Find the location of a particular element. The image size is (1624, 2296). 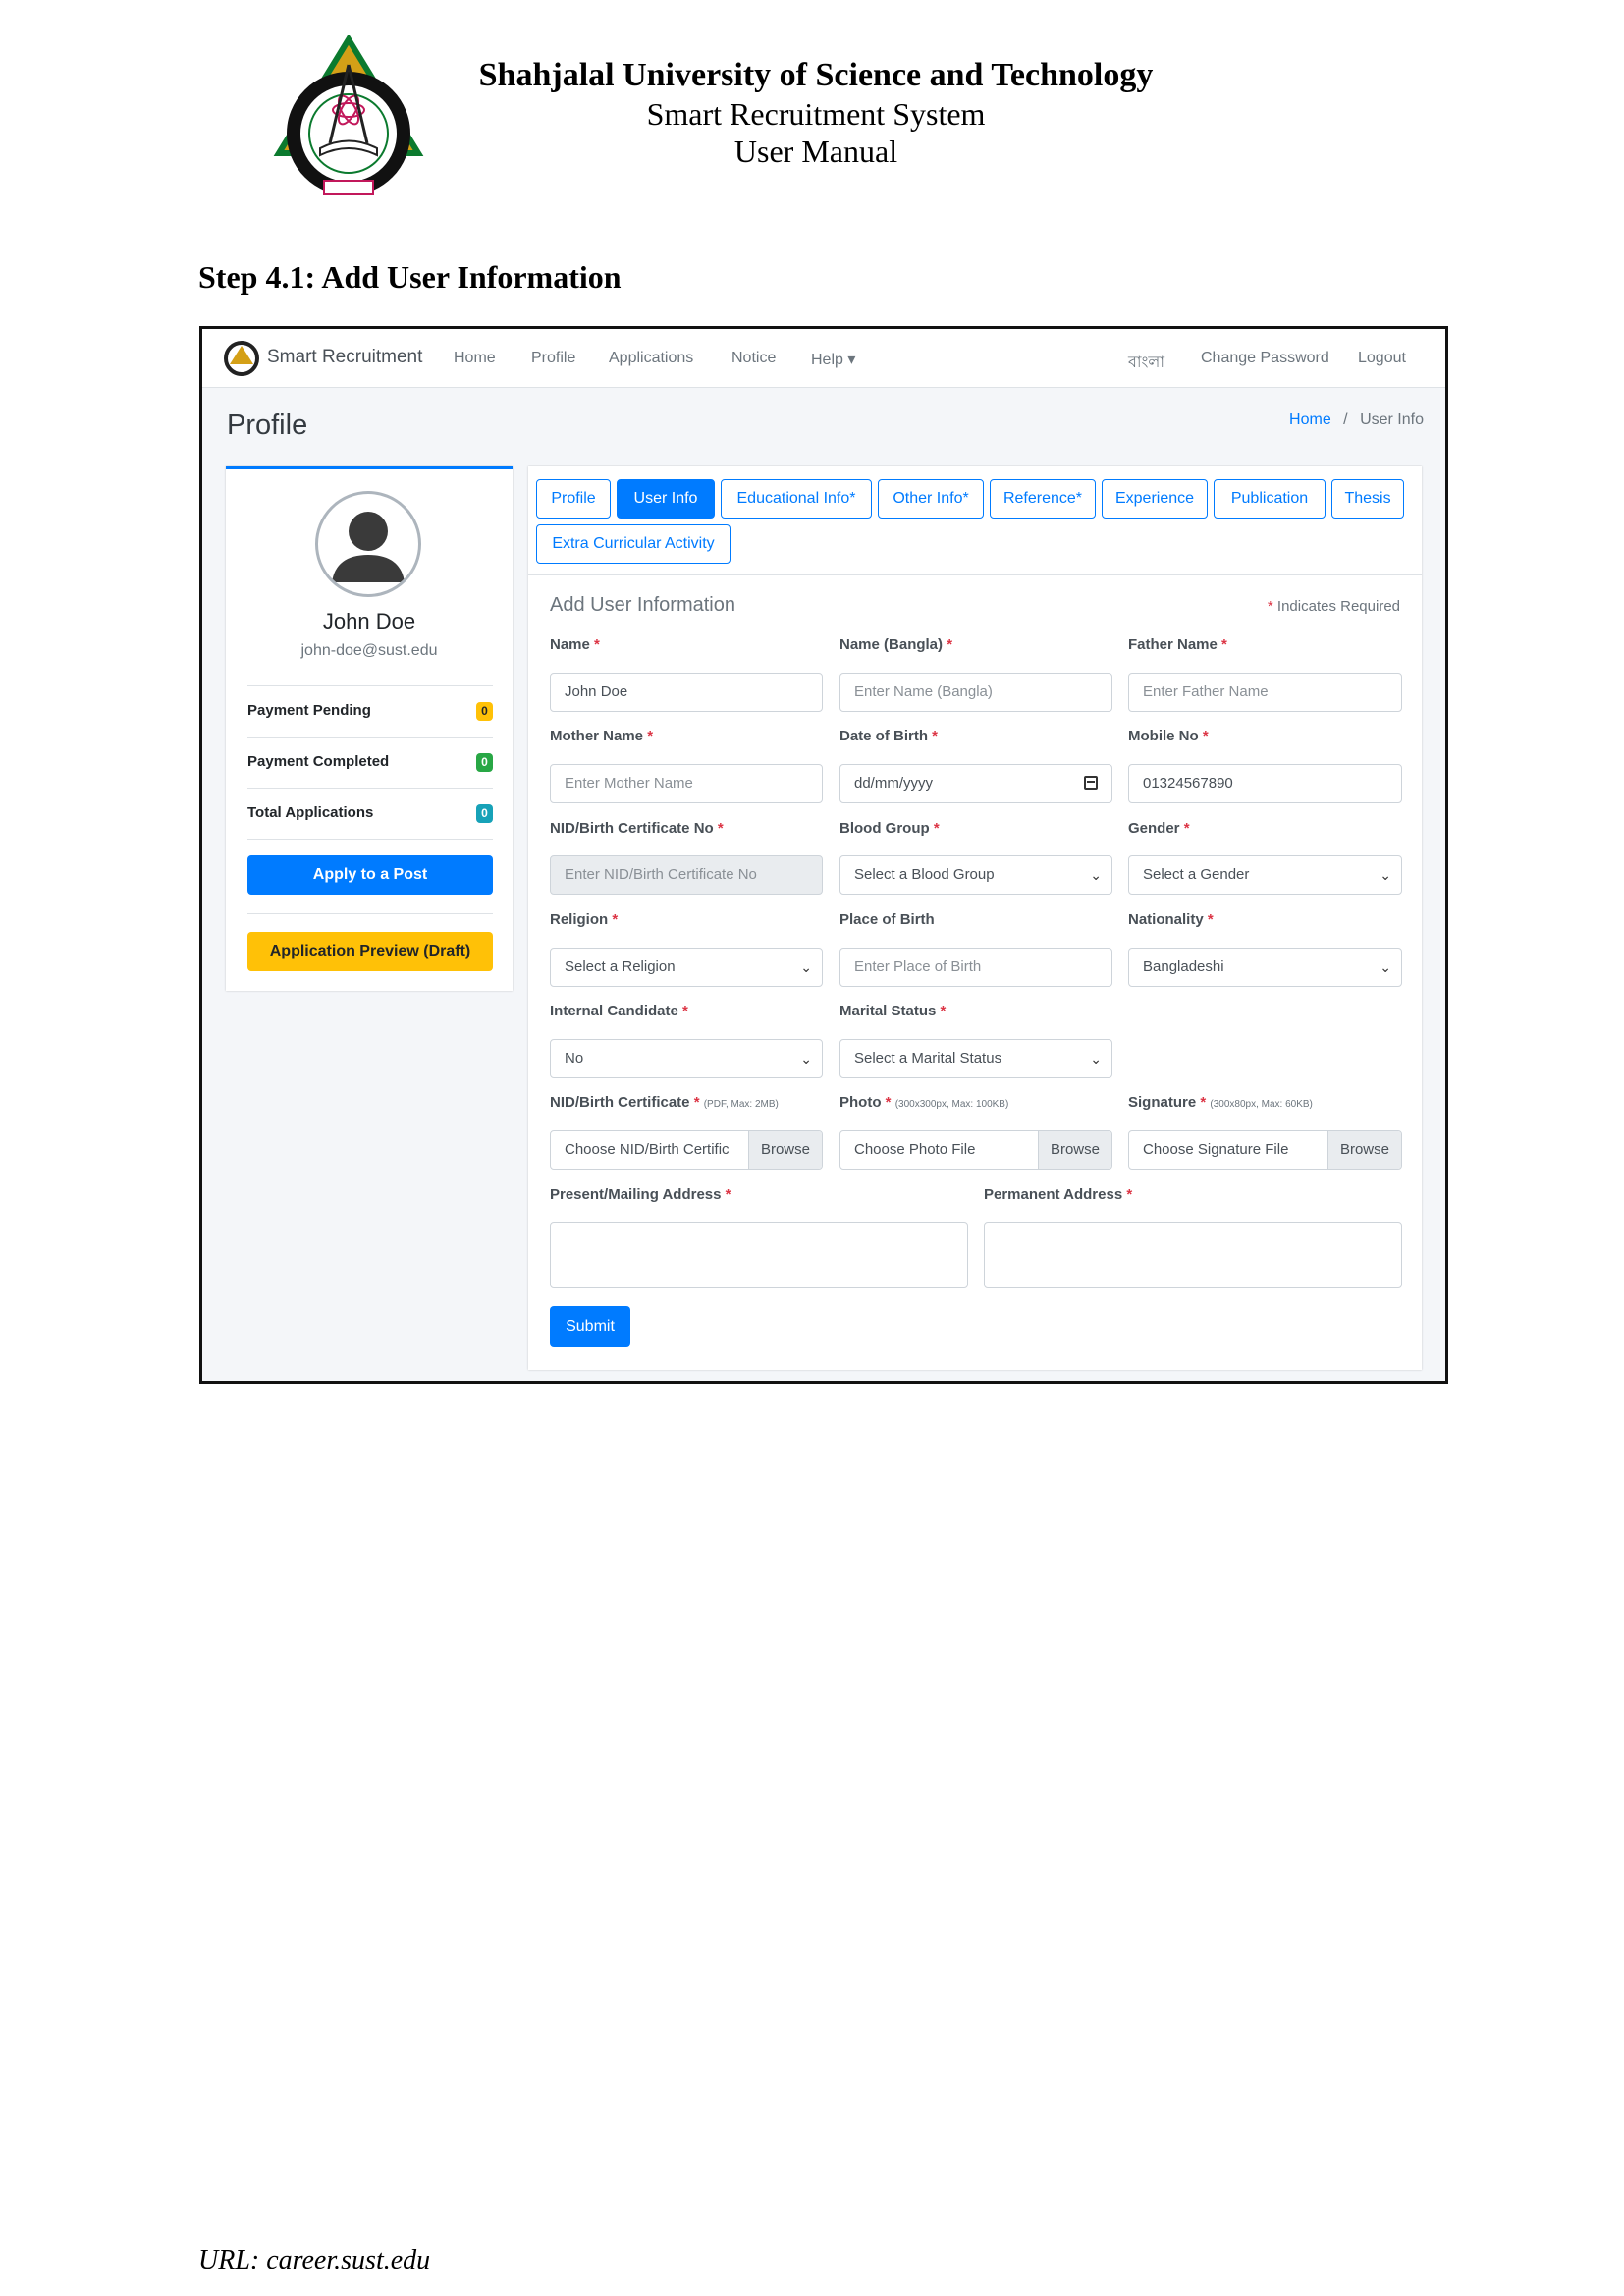

stat-total-applications: Total Applications 0 is located at coordinates (370, 814).